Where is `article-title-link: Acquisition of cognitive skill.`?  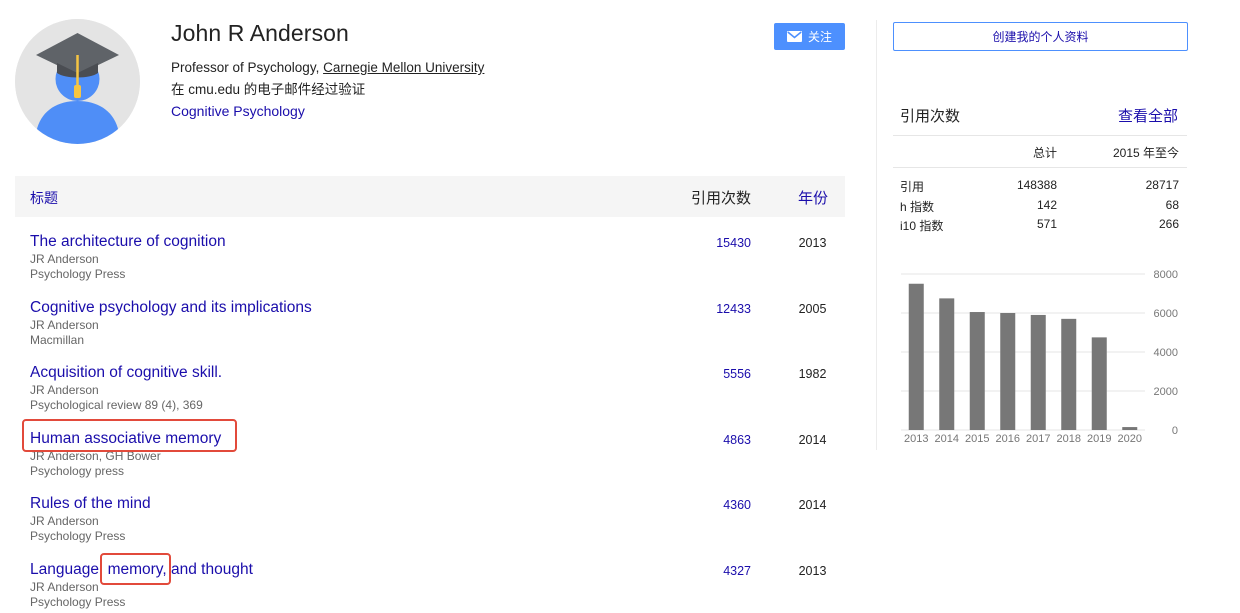
article-title-link: Acquisition of cognitive skill. is located at coordinates (126, 373).